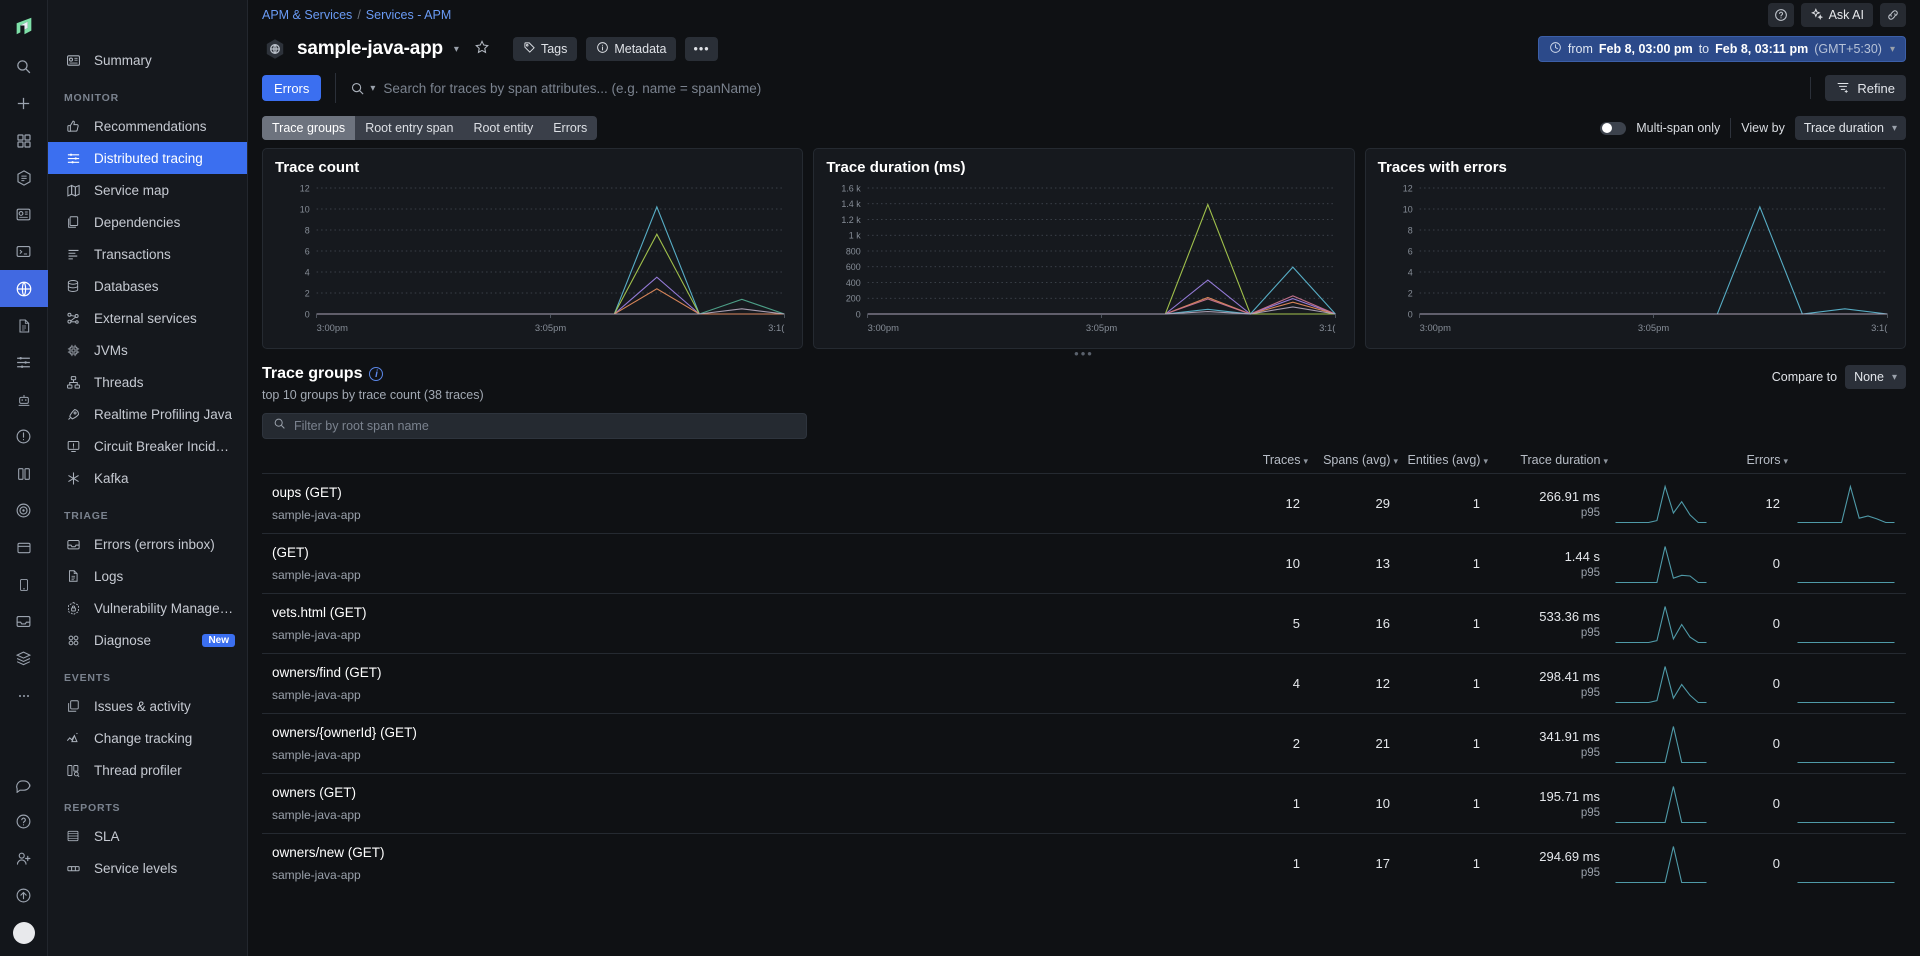 Image resolution: width=1920 pixels, height=956 pixels. What do you see at coordinates (24, 858) in the screenshot?
I see `user-add-icon` at bounding box center [24, 858].